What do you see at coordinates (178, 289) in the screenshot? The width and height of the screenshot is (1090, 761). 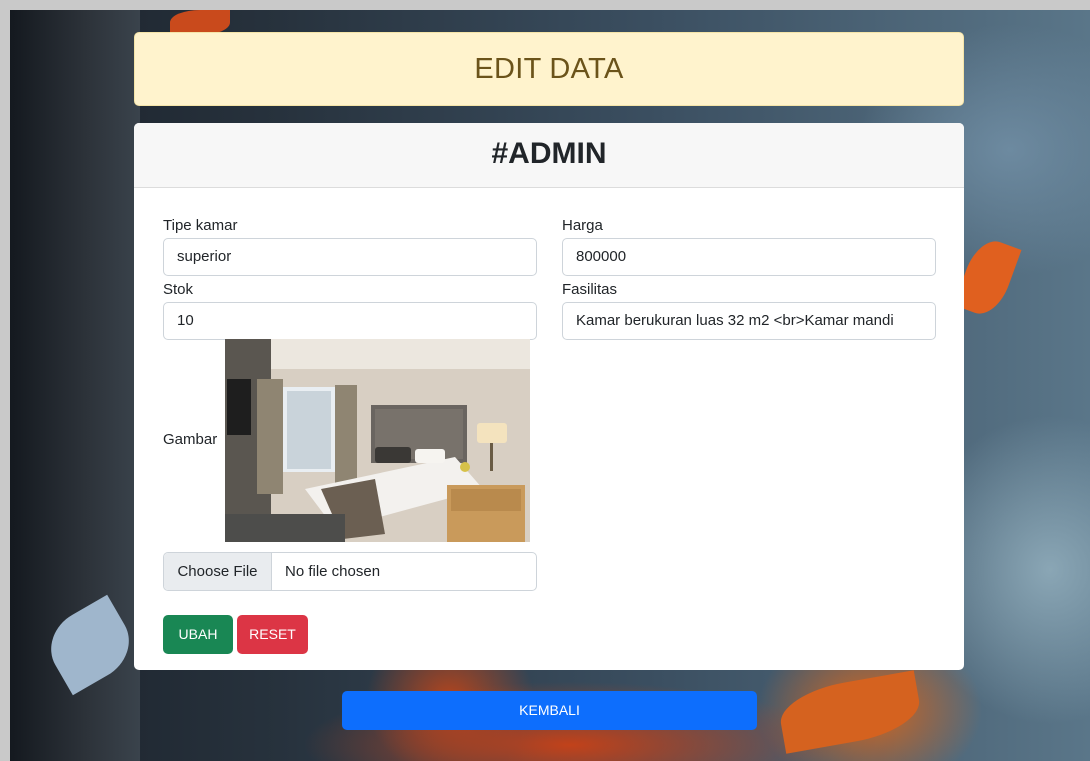 I see `stok-label: Stok` at bounding box center [178, 289].